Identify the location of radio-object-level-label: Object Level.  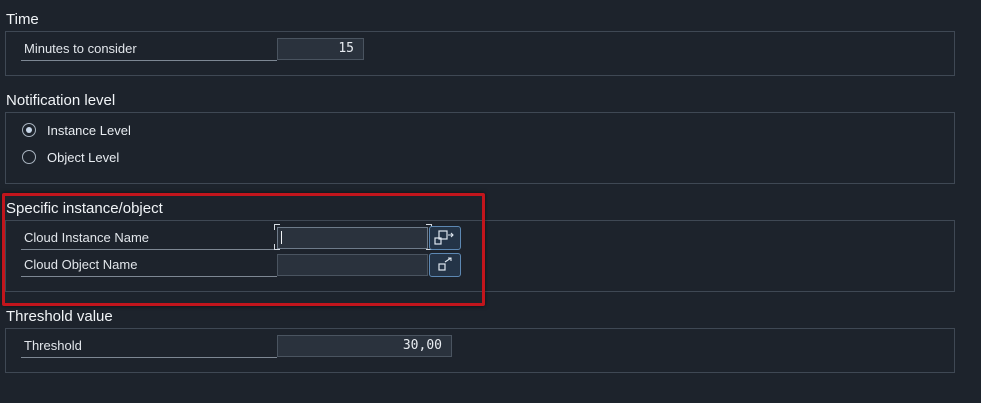
(83, 157).